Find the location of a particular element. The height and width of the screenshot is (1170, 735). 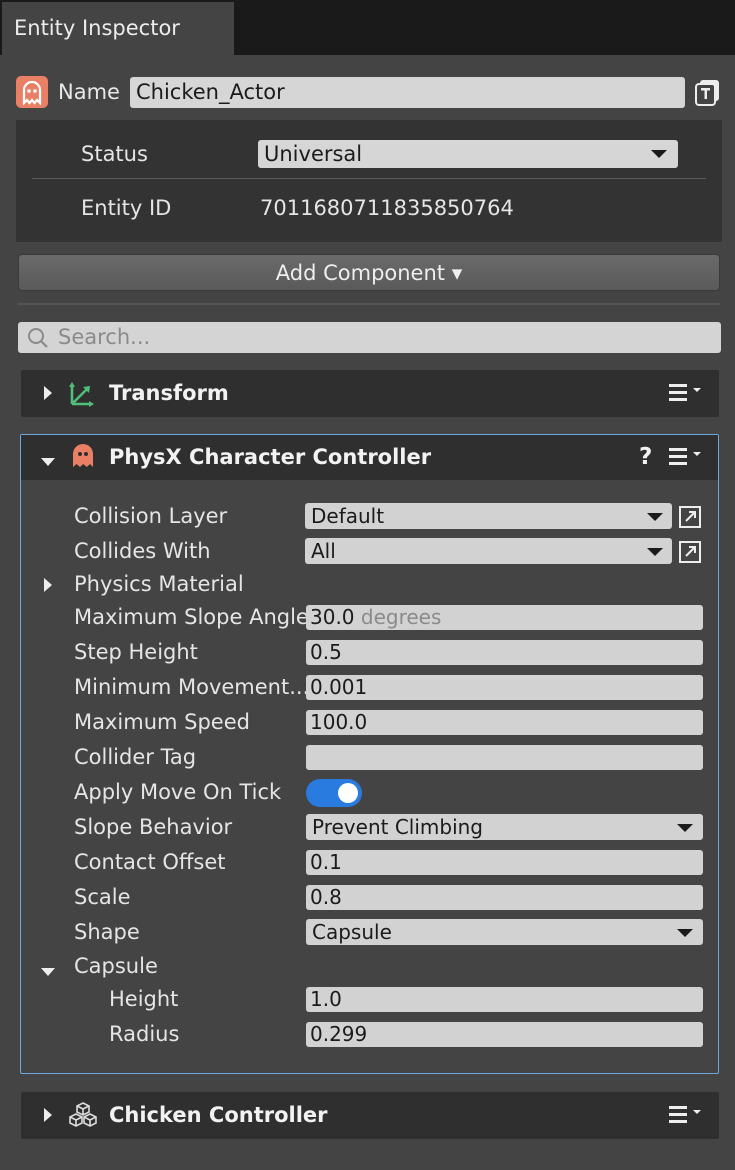

capsule-height-label: Height is located at coordinates (144, 999).